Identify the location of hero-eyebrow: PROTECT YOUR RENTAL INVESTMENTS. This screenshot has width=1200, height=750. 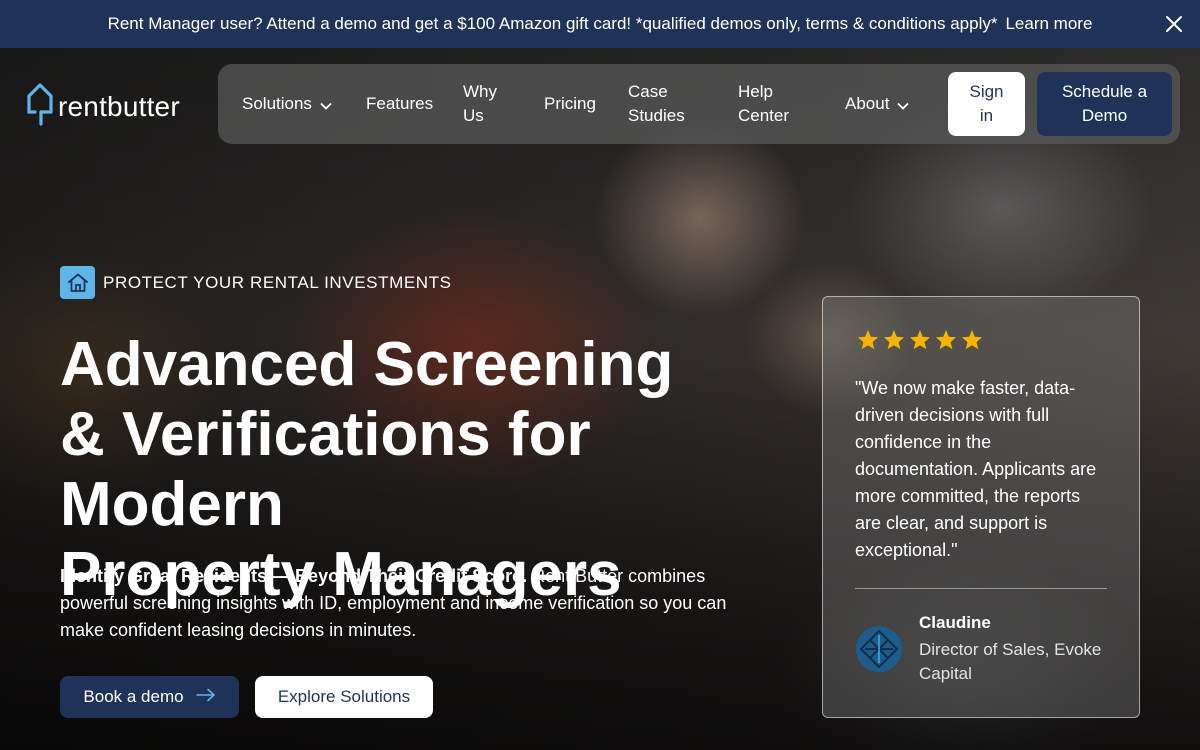
(256, 282).